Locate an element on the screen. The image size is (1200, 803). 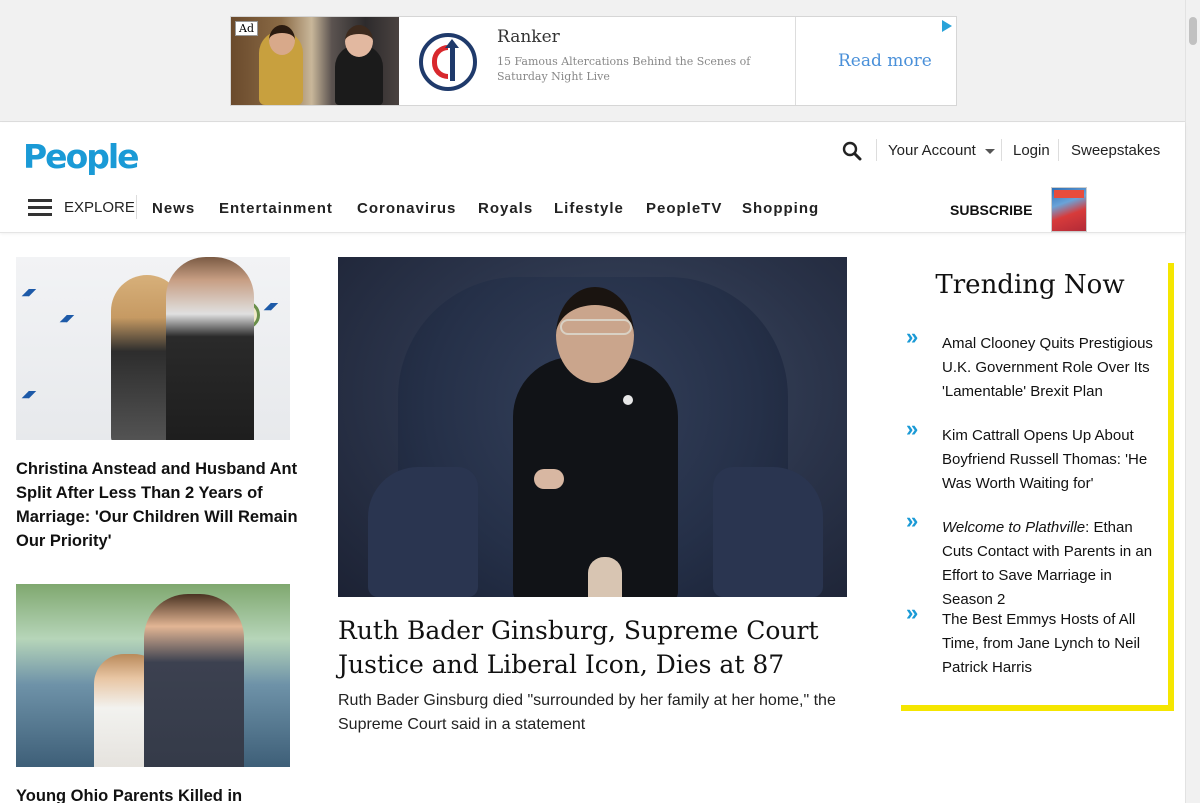
ad-image: Ad is located at coordinates (315, 61).